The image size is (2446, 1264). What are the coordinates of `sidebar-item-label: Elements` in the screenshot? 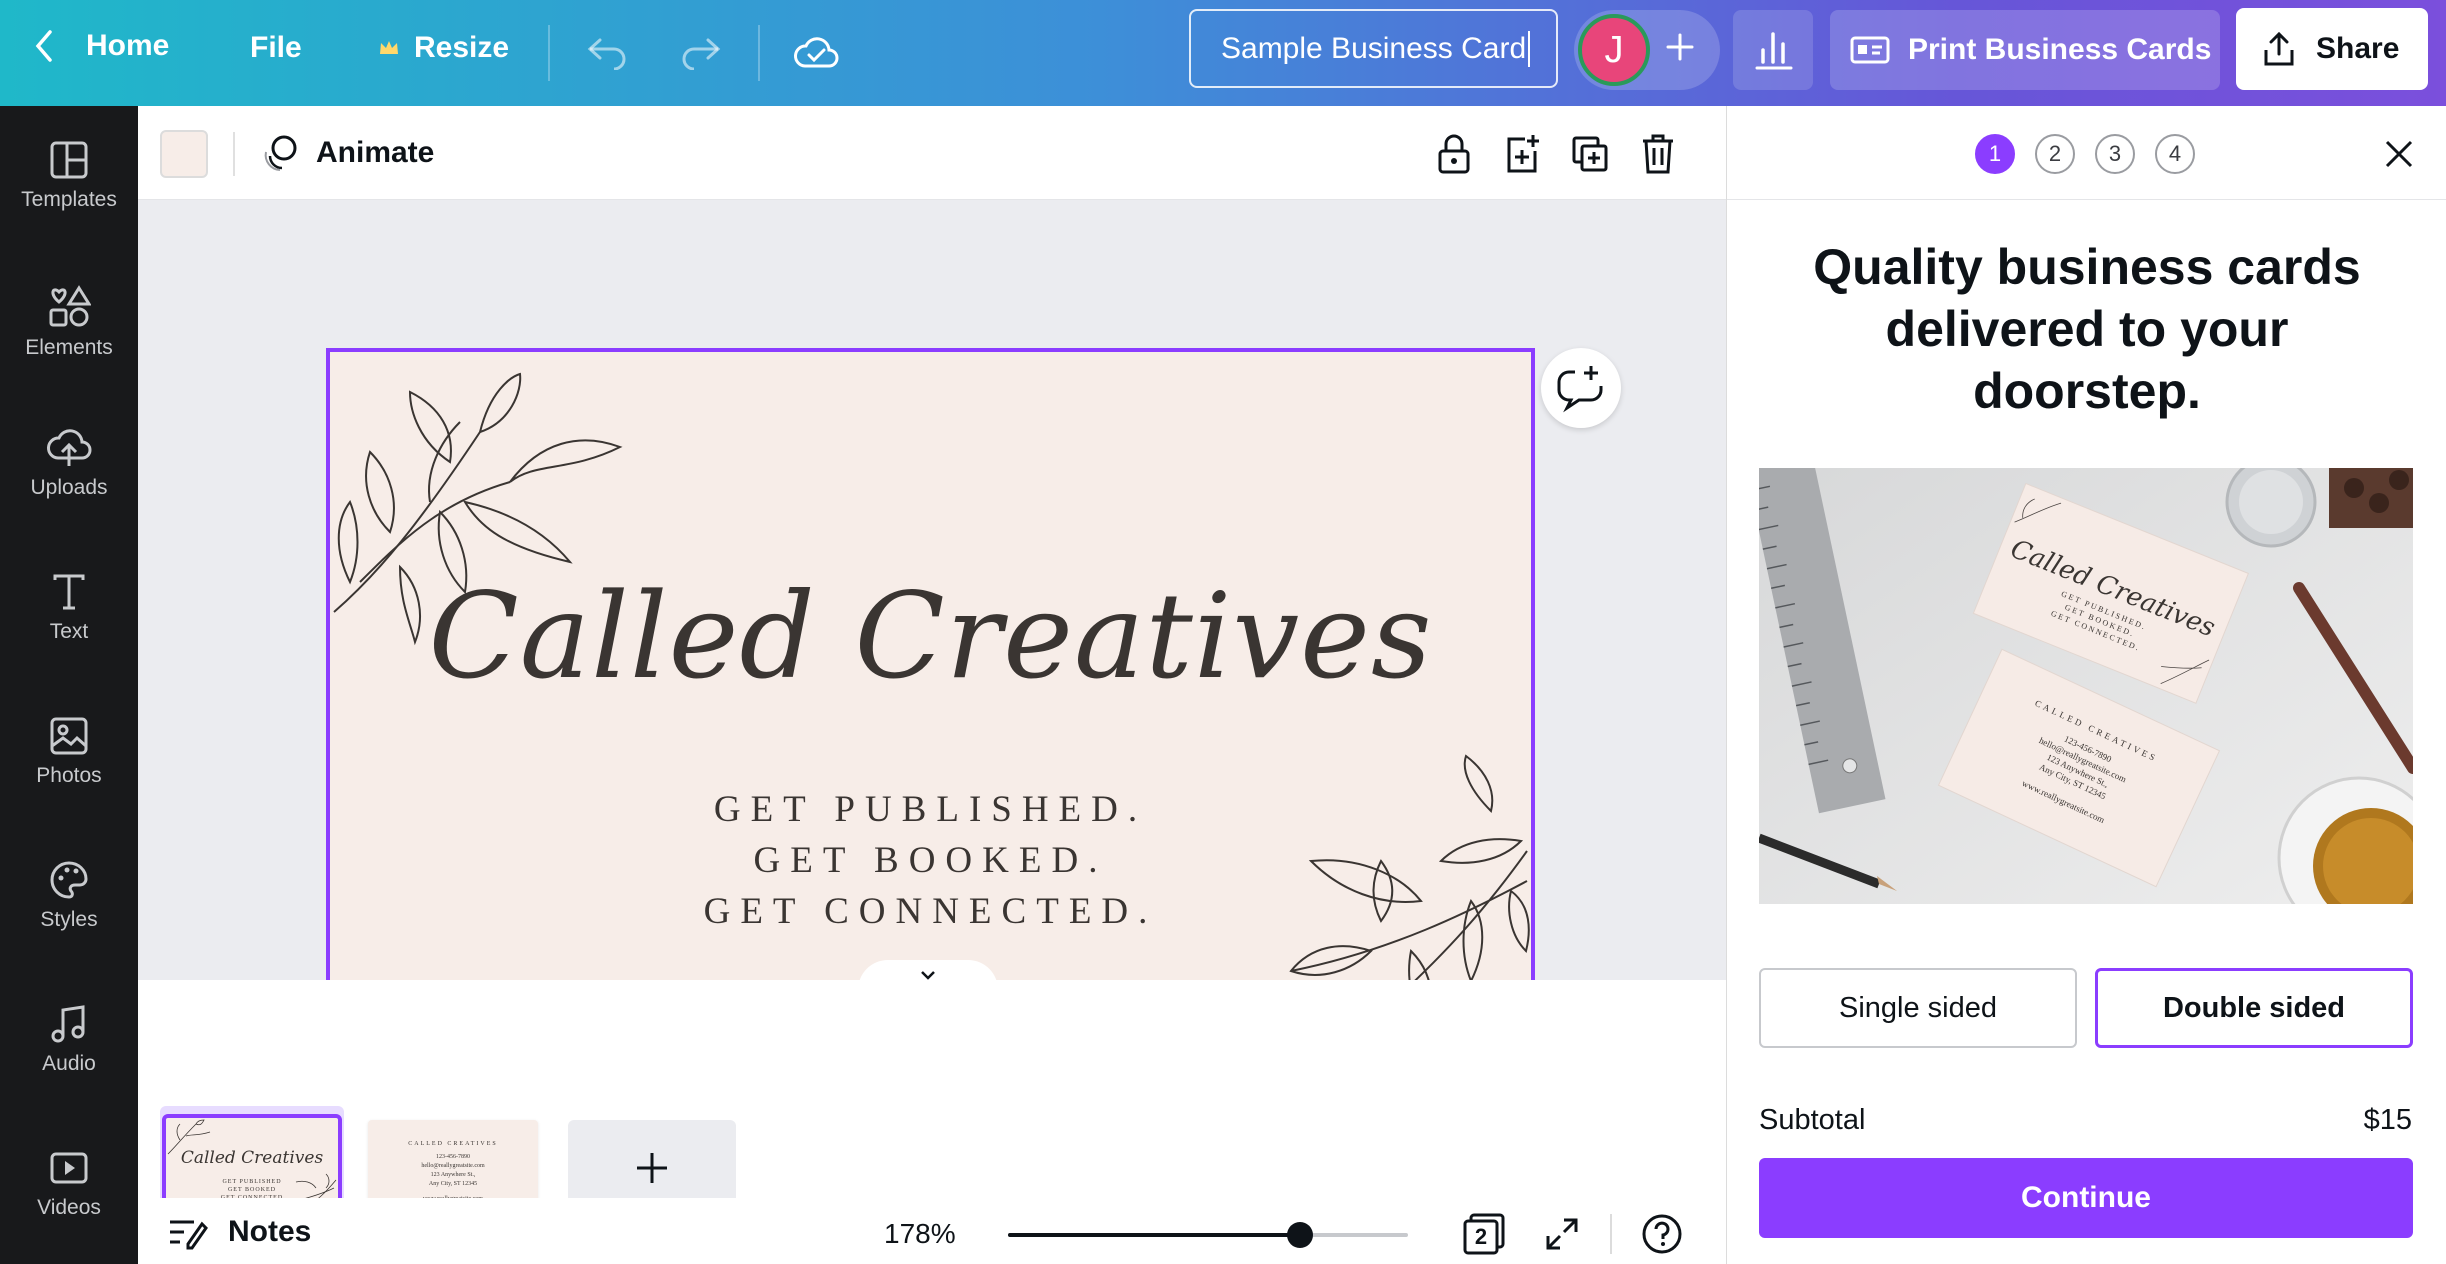 It's located at (69, 347).